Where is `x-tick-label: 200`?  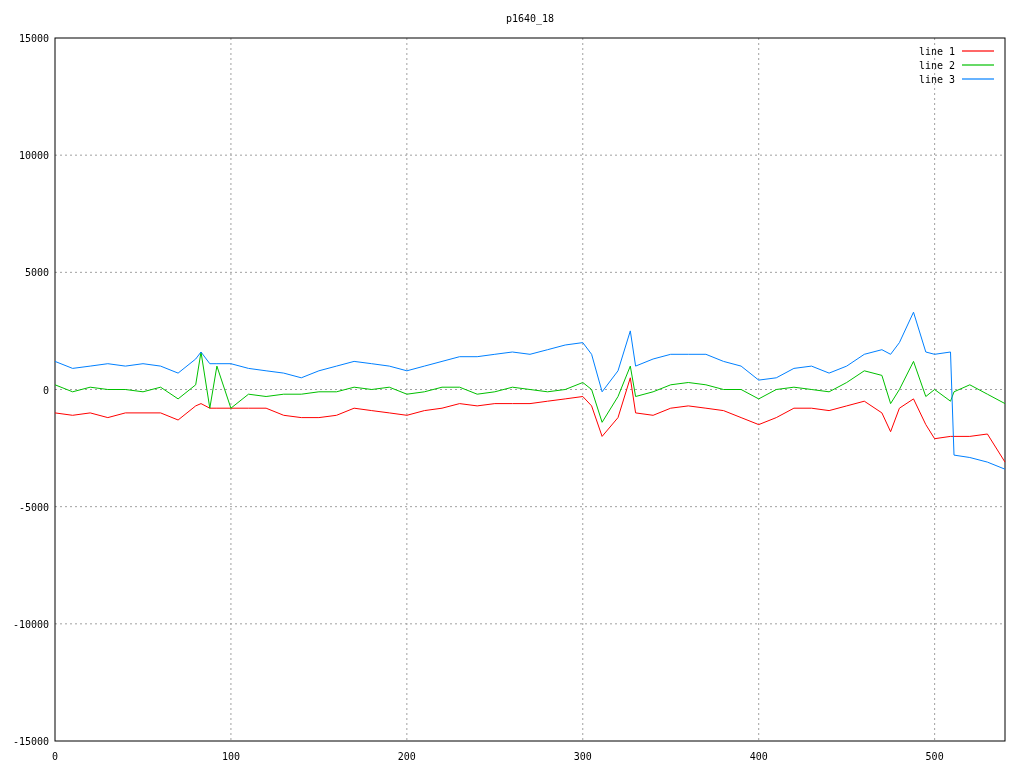
x-tick-label: 200 is located at coordinates (406, 756).